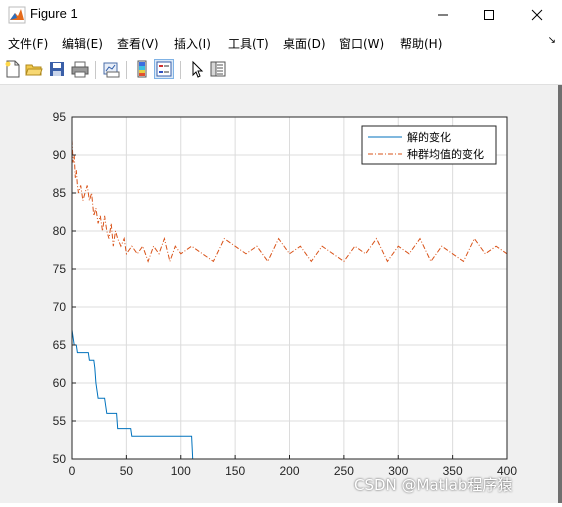 The width and height of the screenshot is (562, 507). Describe the element at coordinates (445, 154) in the screenshot. I see `legend-label-1: 种群均值的变化` at that location.